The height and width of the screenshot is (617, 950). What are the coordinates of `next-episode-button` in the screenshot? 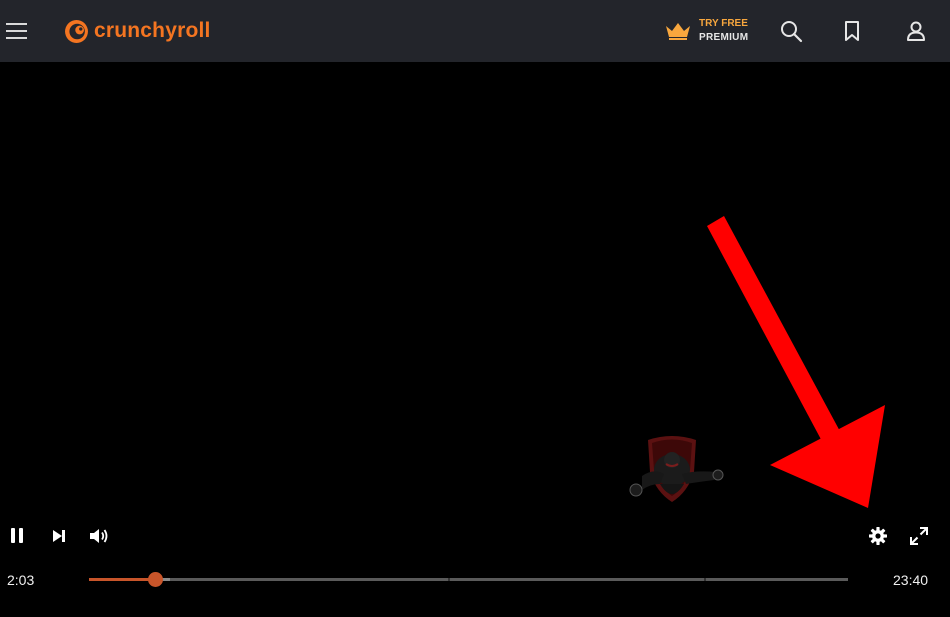 It's located at (59, 536).